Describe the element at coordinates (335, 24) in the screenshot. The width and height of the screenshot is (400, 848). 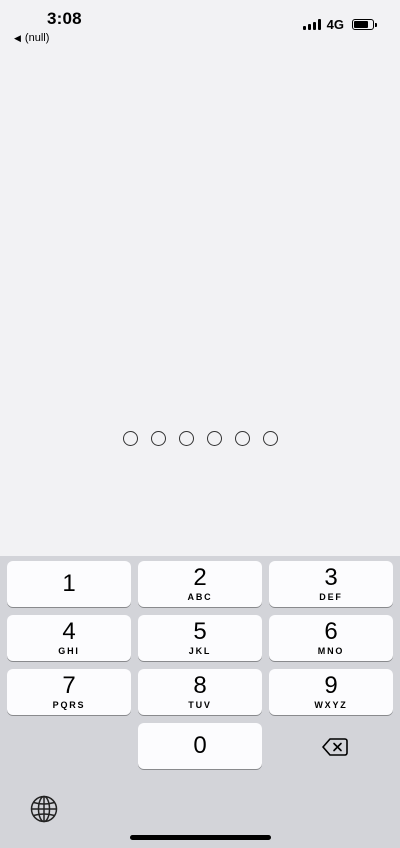
I see `network-type: 4G` at that location.